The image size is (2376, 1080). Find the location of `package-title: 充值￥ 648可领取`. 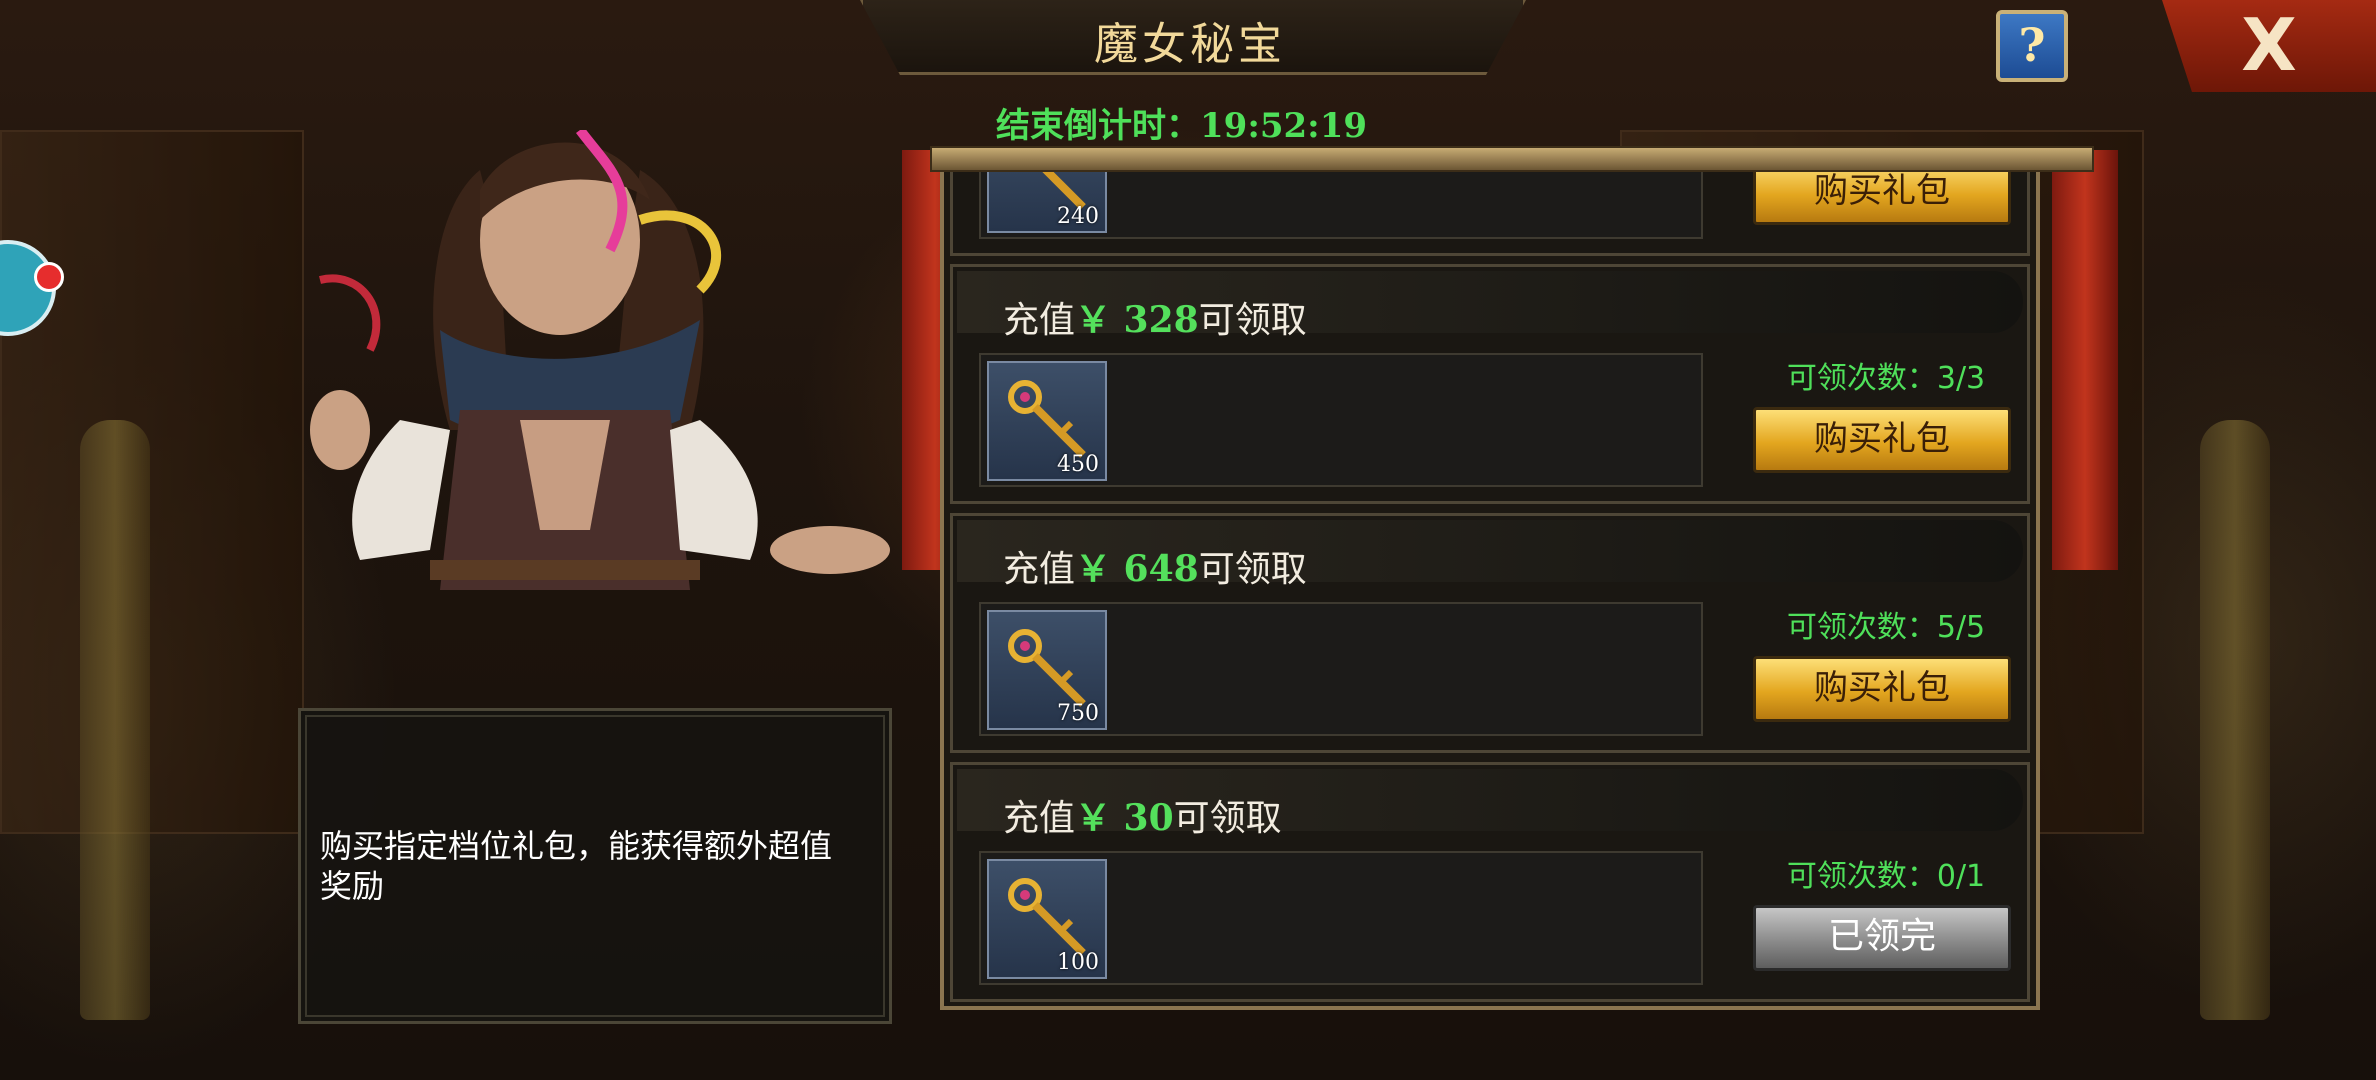

package-title: 充值￥ 648可领取 is located at coordinates (1155, 566).